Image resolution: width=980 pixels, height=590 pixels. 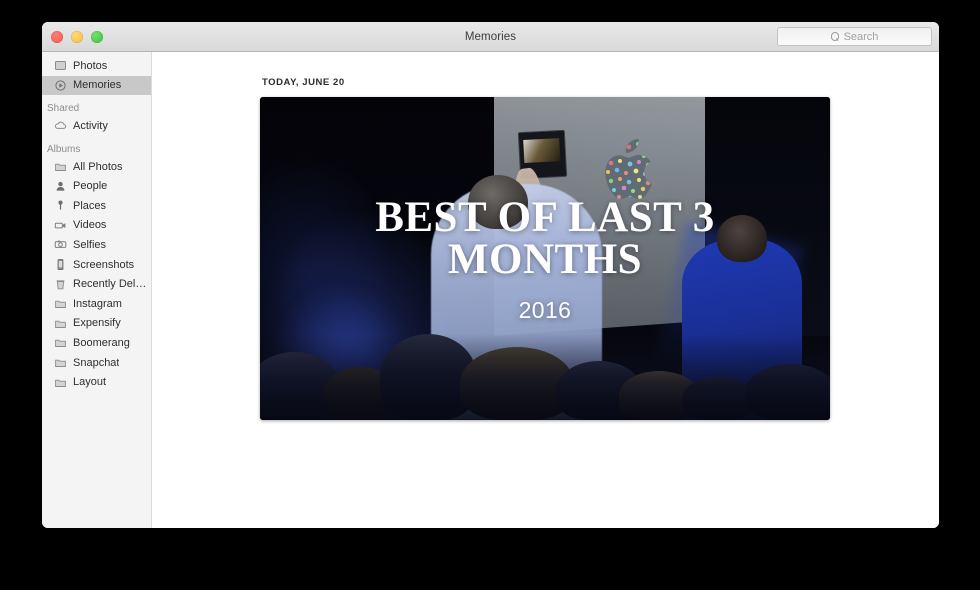 What do you see at coordinates (60, 186) in the screenshot?
I see `person-icon` at bounding box center [60, 186].